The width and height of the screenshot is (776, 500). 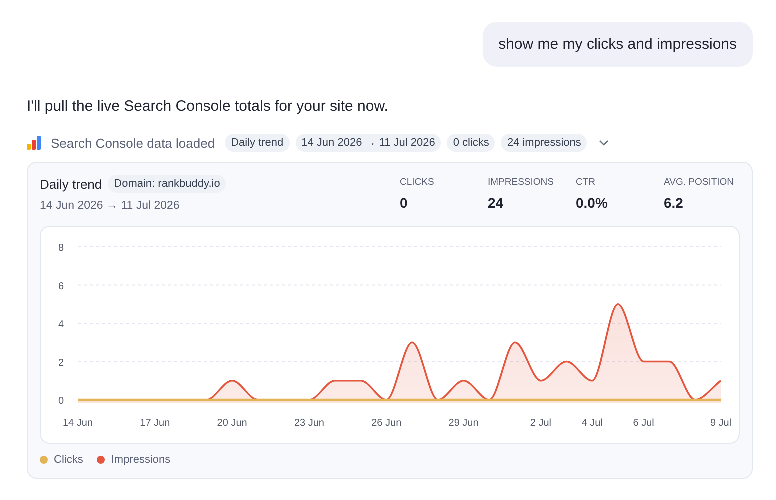 I want to click on card-title: Daily trend, so click(x=71, y=184).